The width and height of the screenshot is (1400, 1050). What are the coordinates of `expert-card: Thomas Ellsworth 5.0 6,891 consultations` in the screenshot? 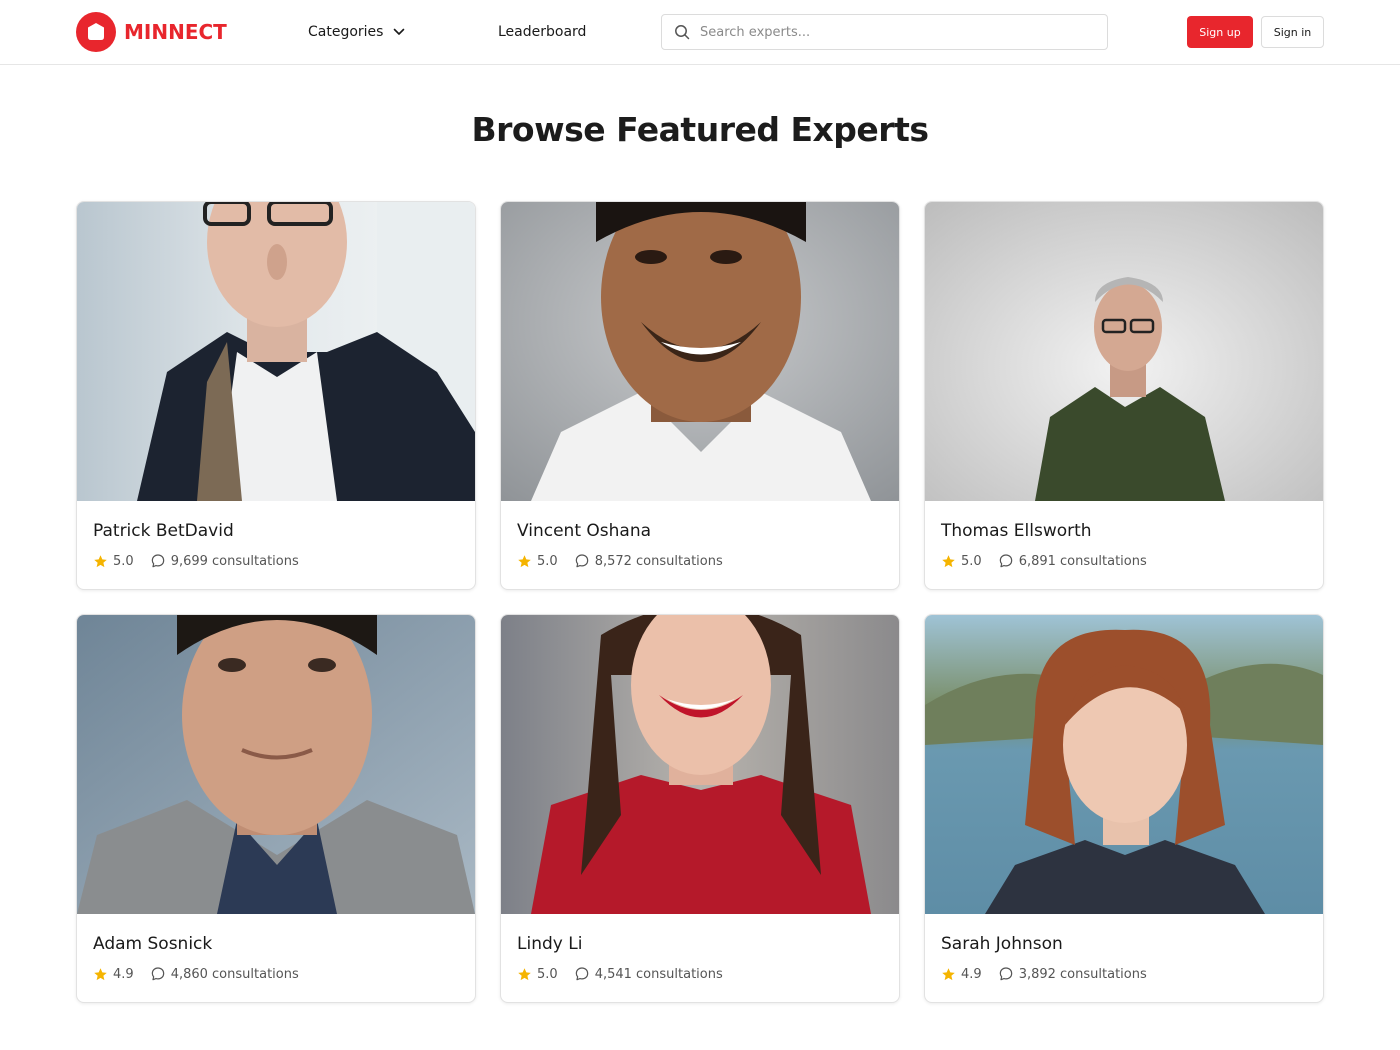 It's located at (1124, 395).